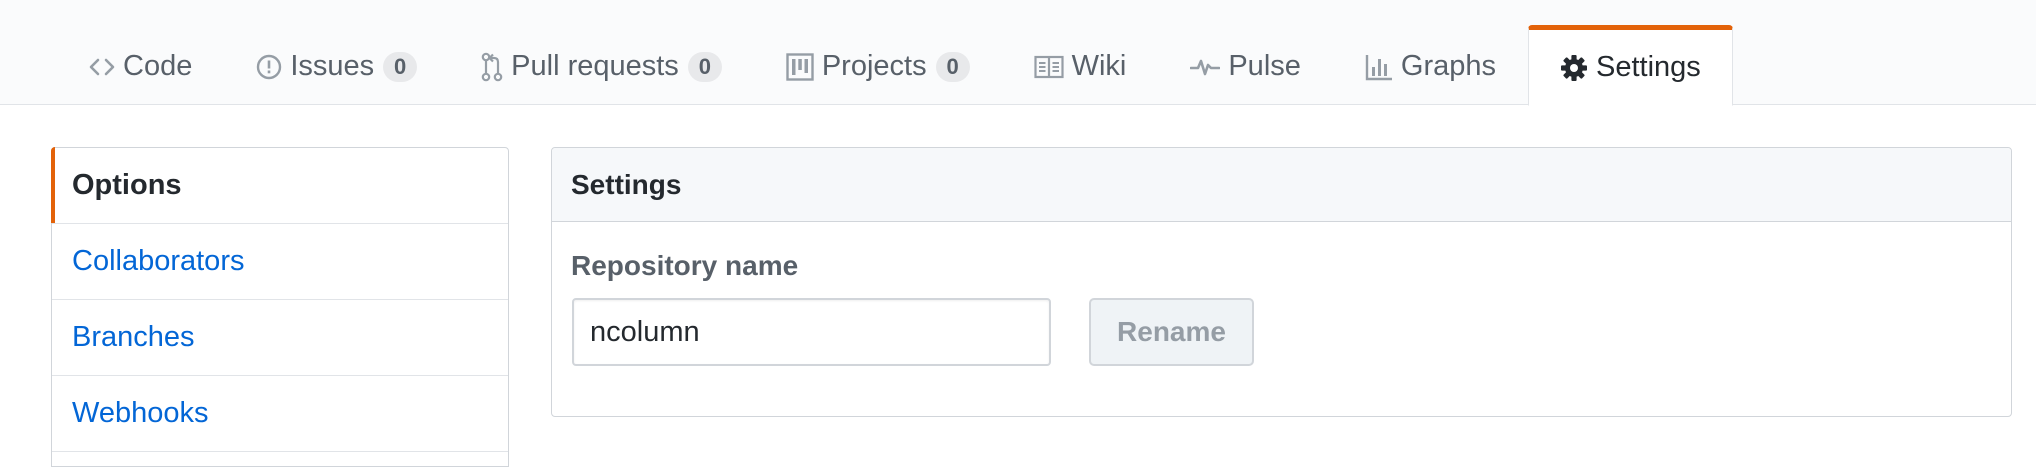 This screenshot has height=467, width=2036. I want to click on sidebar-item-branches: Branches, so click(280, 338).